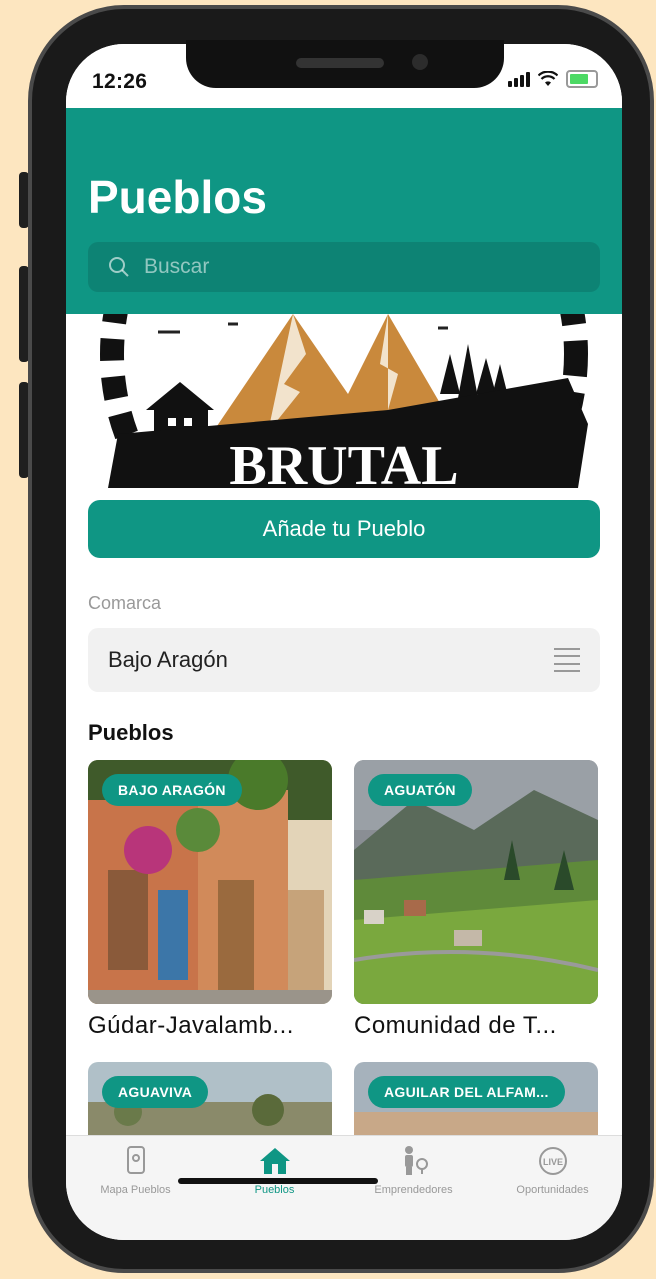 The image size is (656, 1279). I want to click on home-icon, so click(274, 1161).